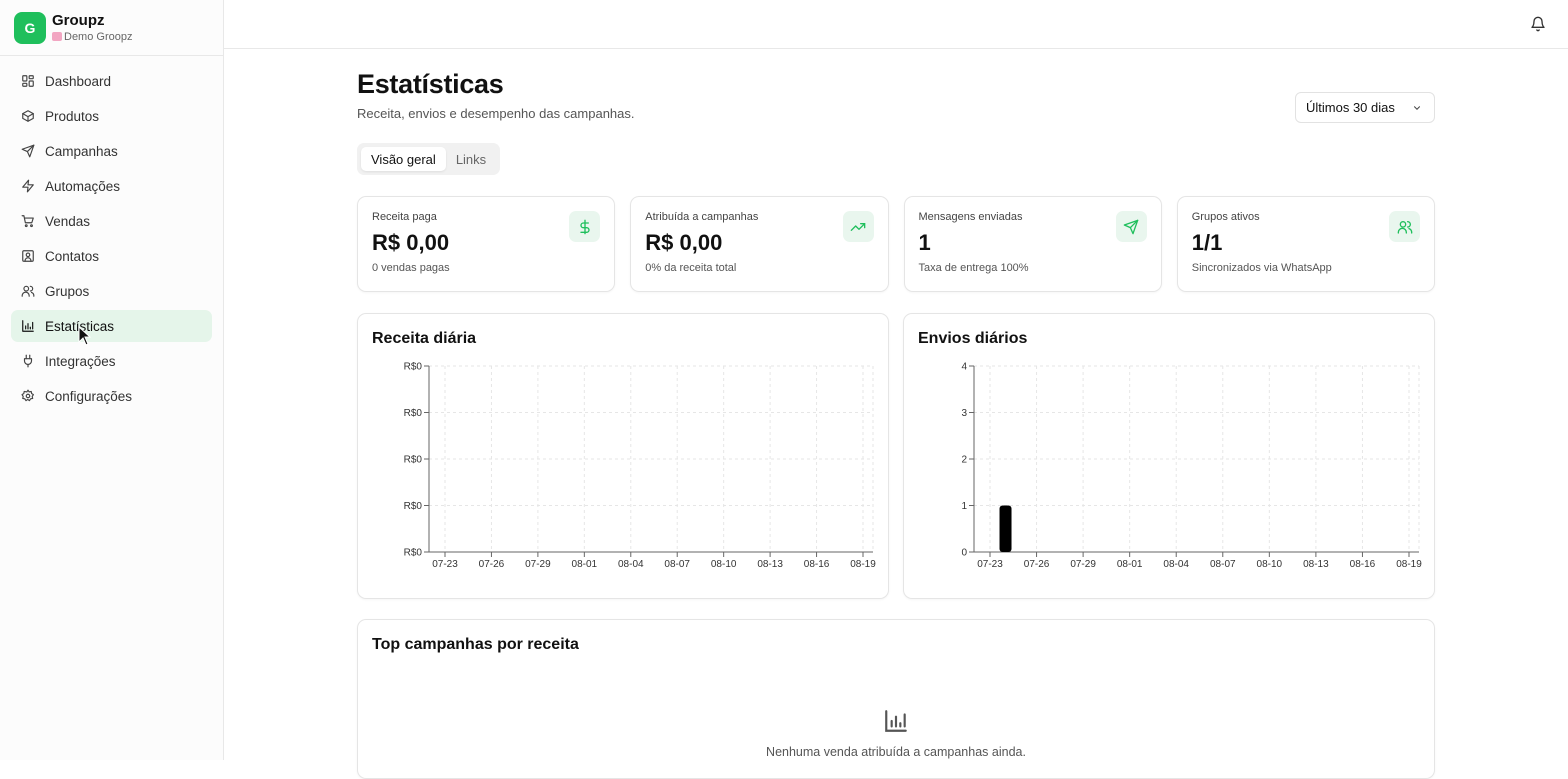  What do you see at coordinates (28, 361) in the screenshot?
I see `plug-icon` at bounding box center [28, 361].